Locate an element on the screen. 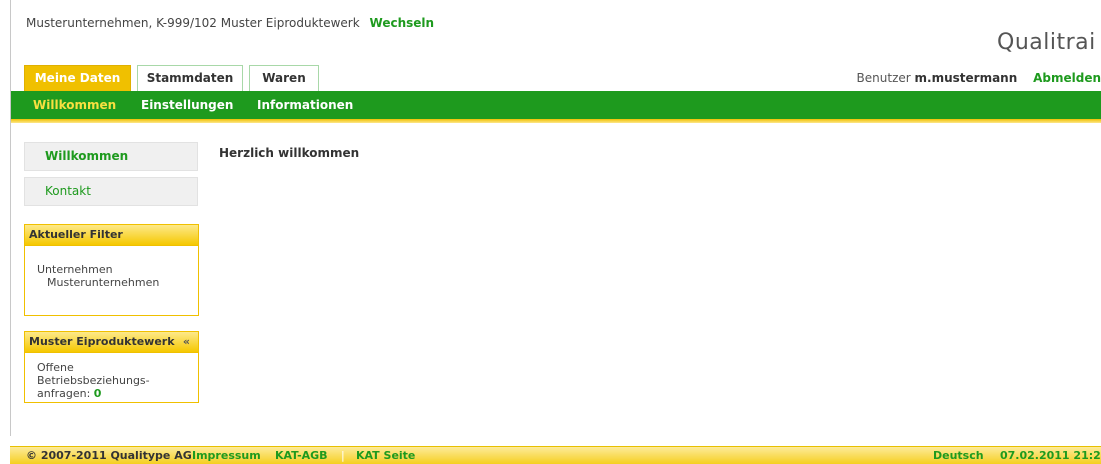  sidemenu-kontakt: Kontakt is located at coordinates (111, 191).